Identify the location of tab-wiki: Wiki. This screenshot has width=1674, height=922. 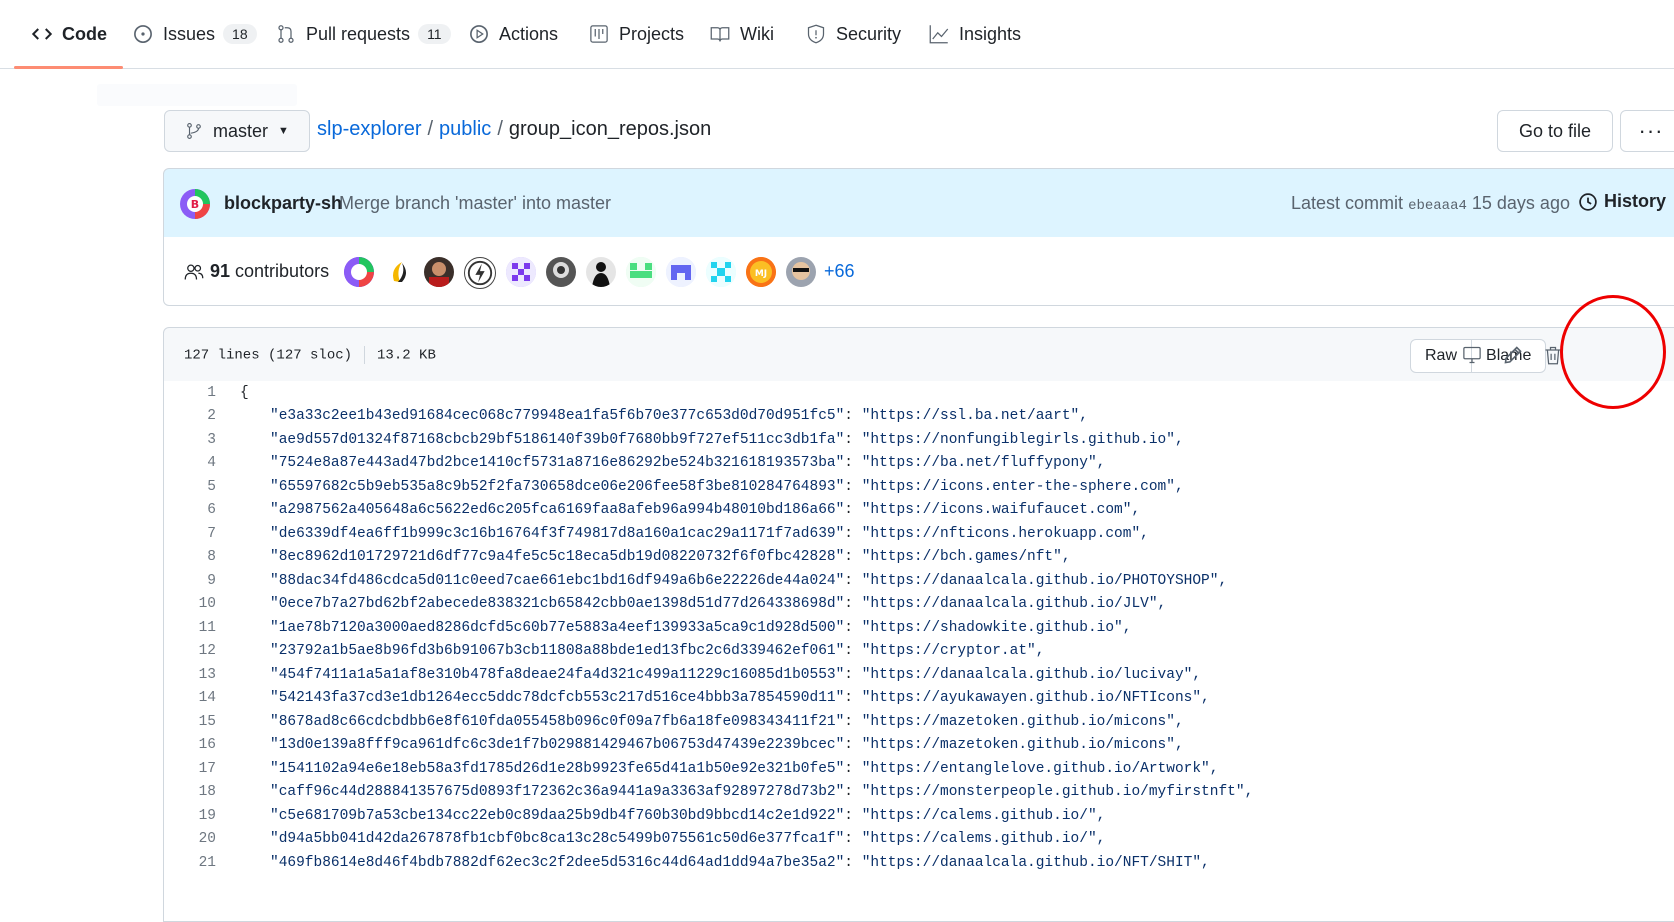
(742, 34).